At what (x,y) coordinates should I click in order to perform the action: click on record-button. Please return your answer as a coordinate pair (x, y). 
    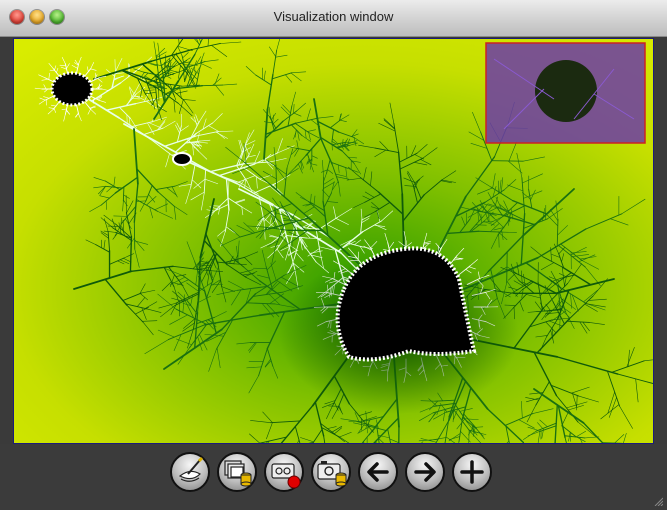
    Looking at the image, I should click on (284, 472).